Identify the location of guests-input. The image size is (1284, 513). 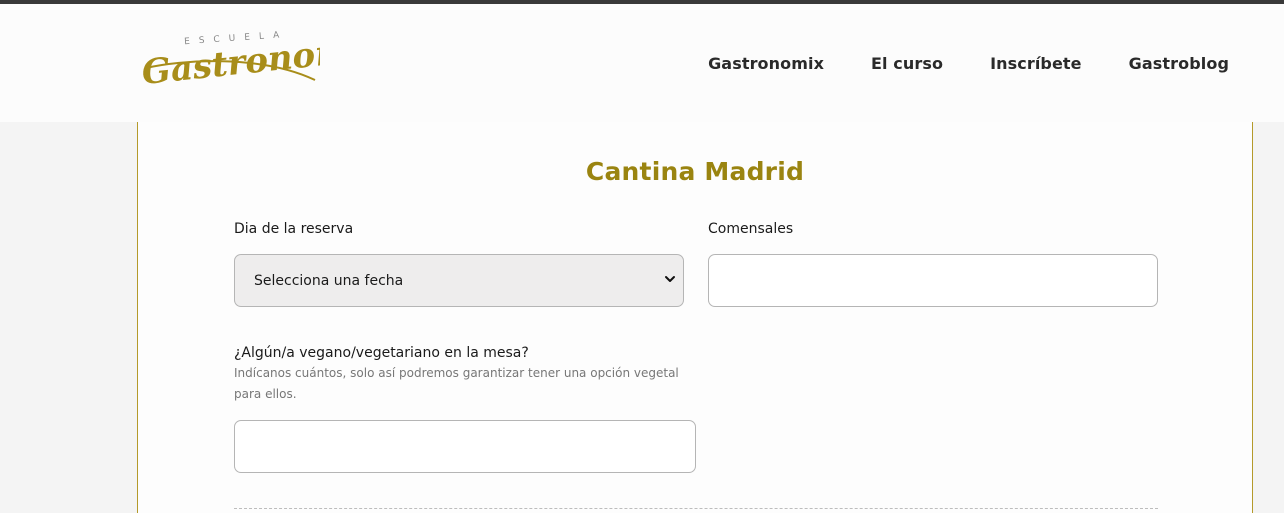
(933, 280).